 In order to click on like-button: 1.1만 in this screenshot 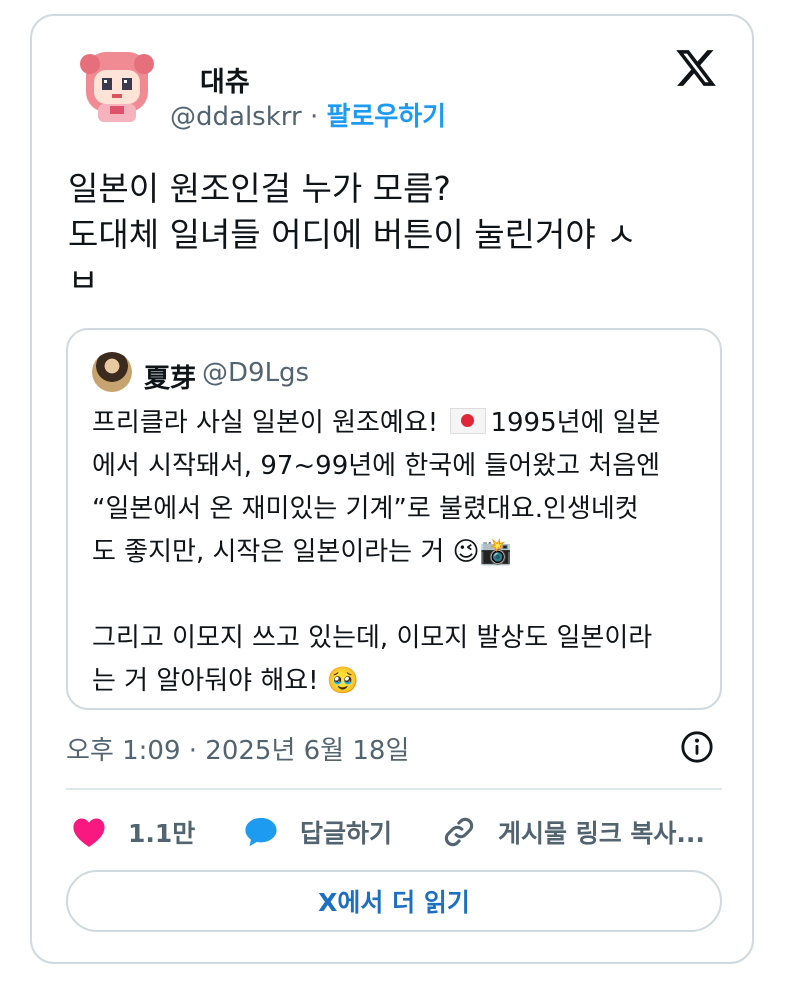, I will do `click(133, 832)`.